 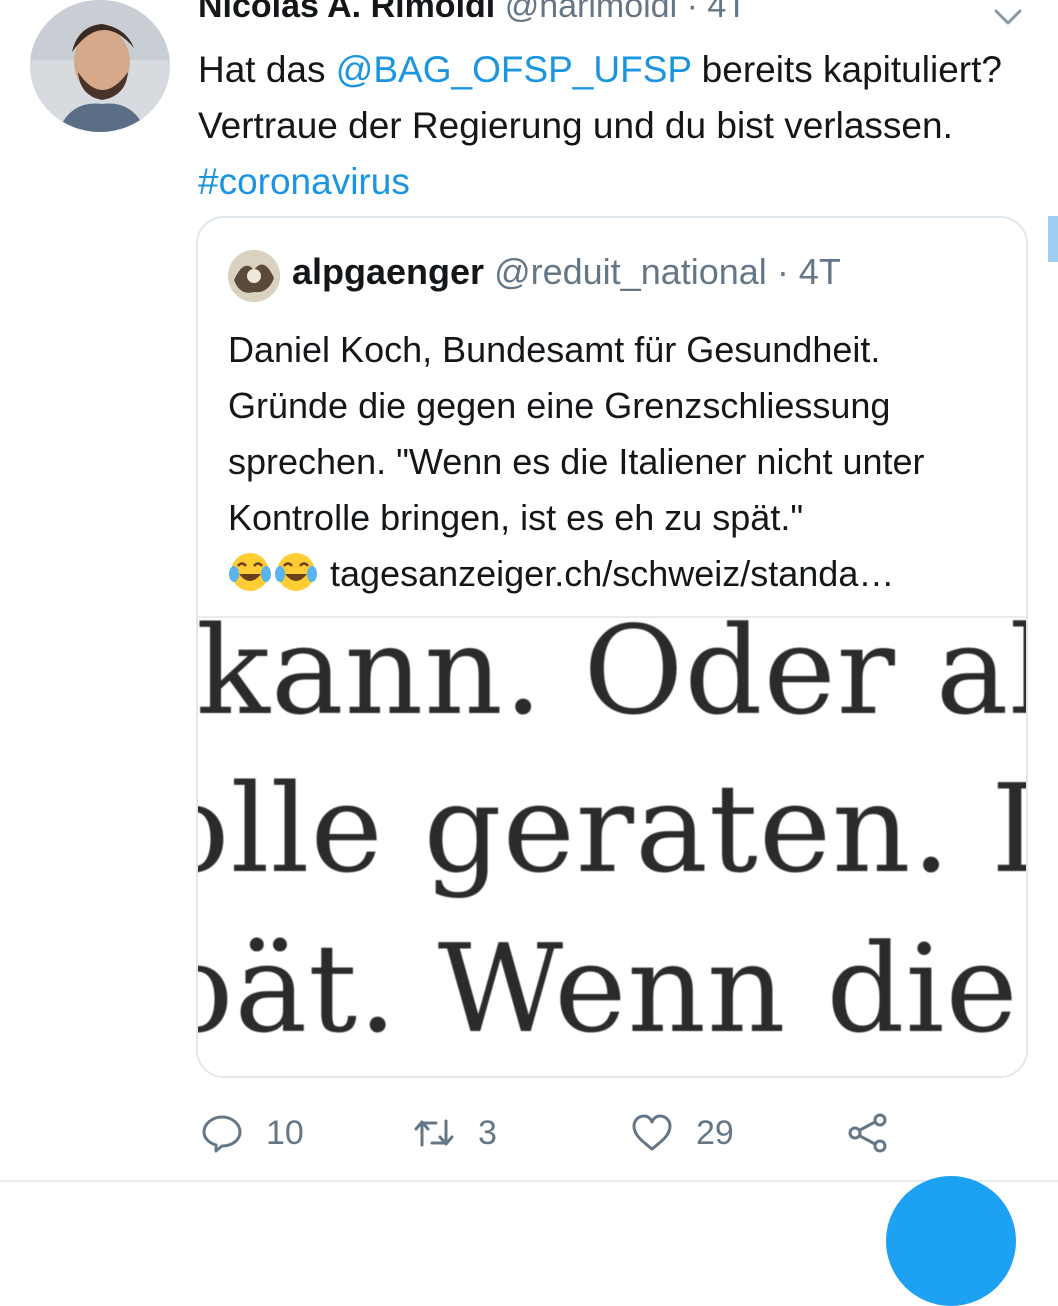 I want to click on tweet-timestamp: · 4T, so click(x=712, y=12).